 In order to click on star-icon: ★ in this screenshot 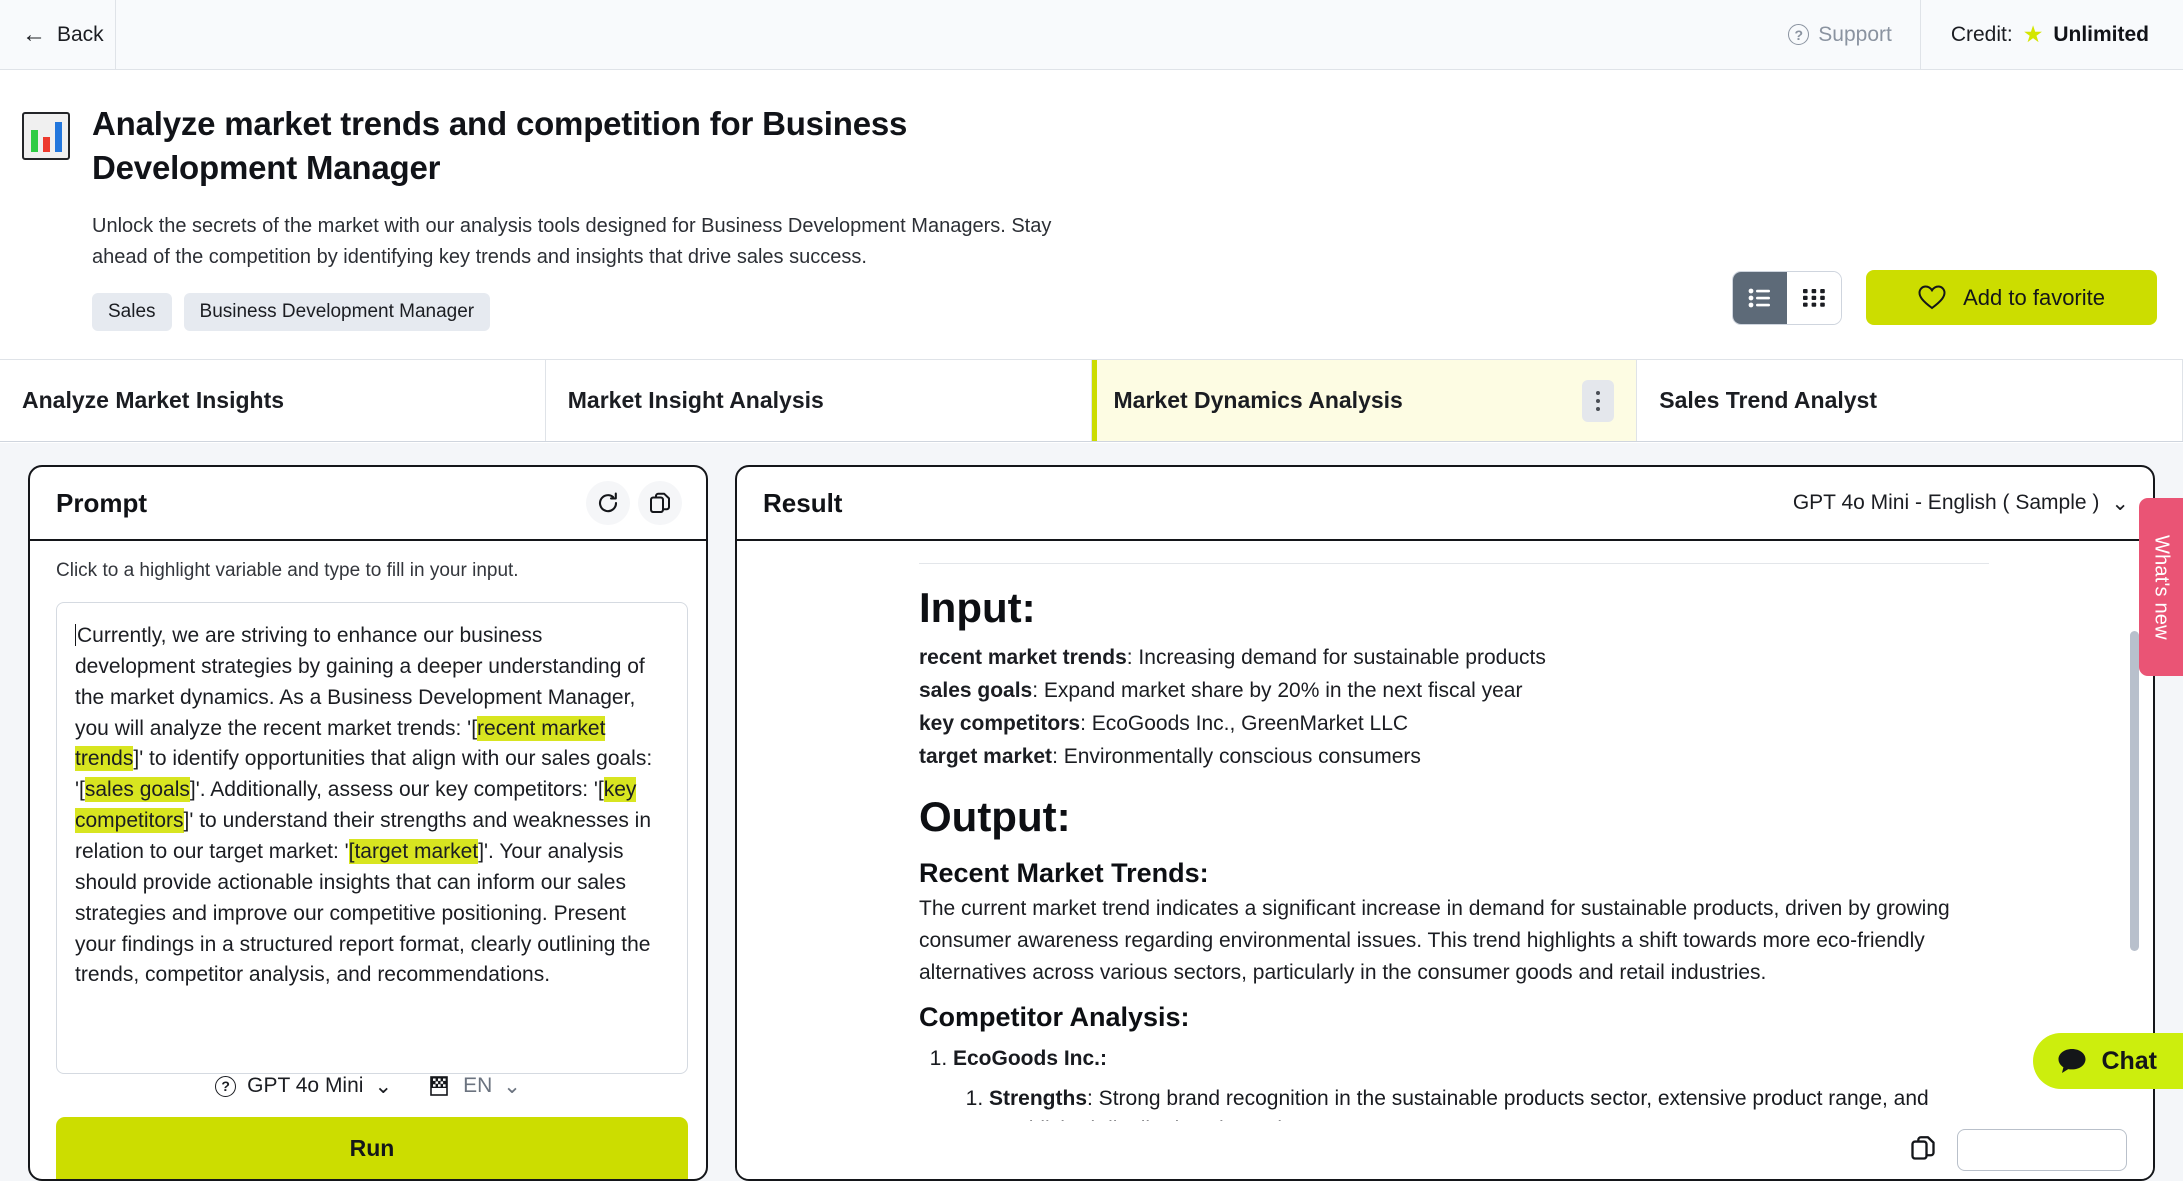, I will do `click(2033, 34)`.